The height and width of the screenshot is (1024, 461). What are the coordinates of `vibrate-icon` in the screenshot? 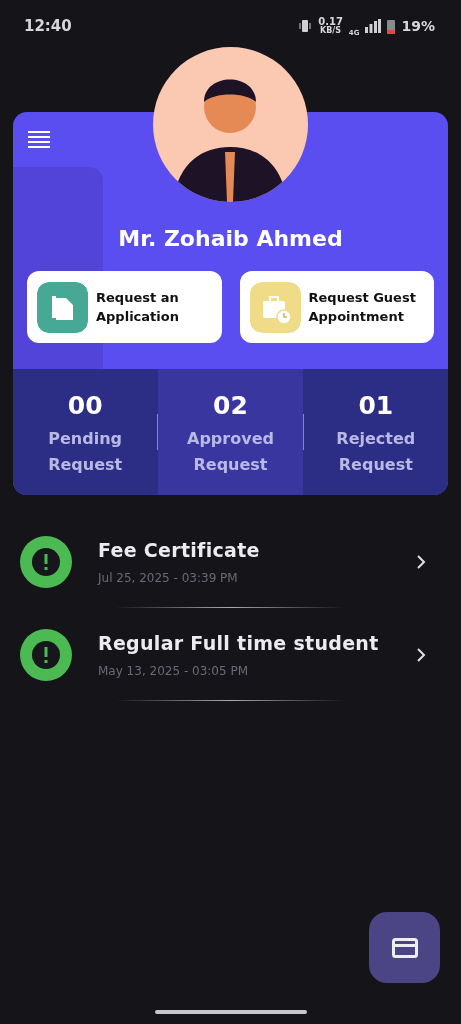 It's located at (305, 26).